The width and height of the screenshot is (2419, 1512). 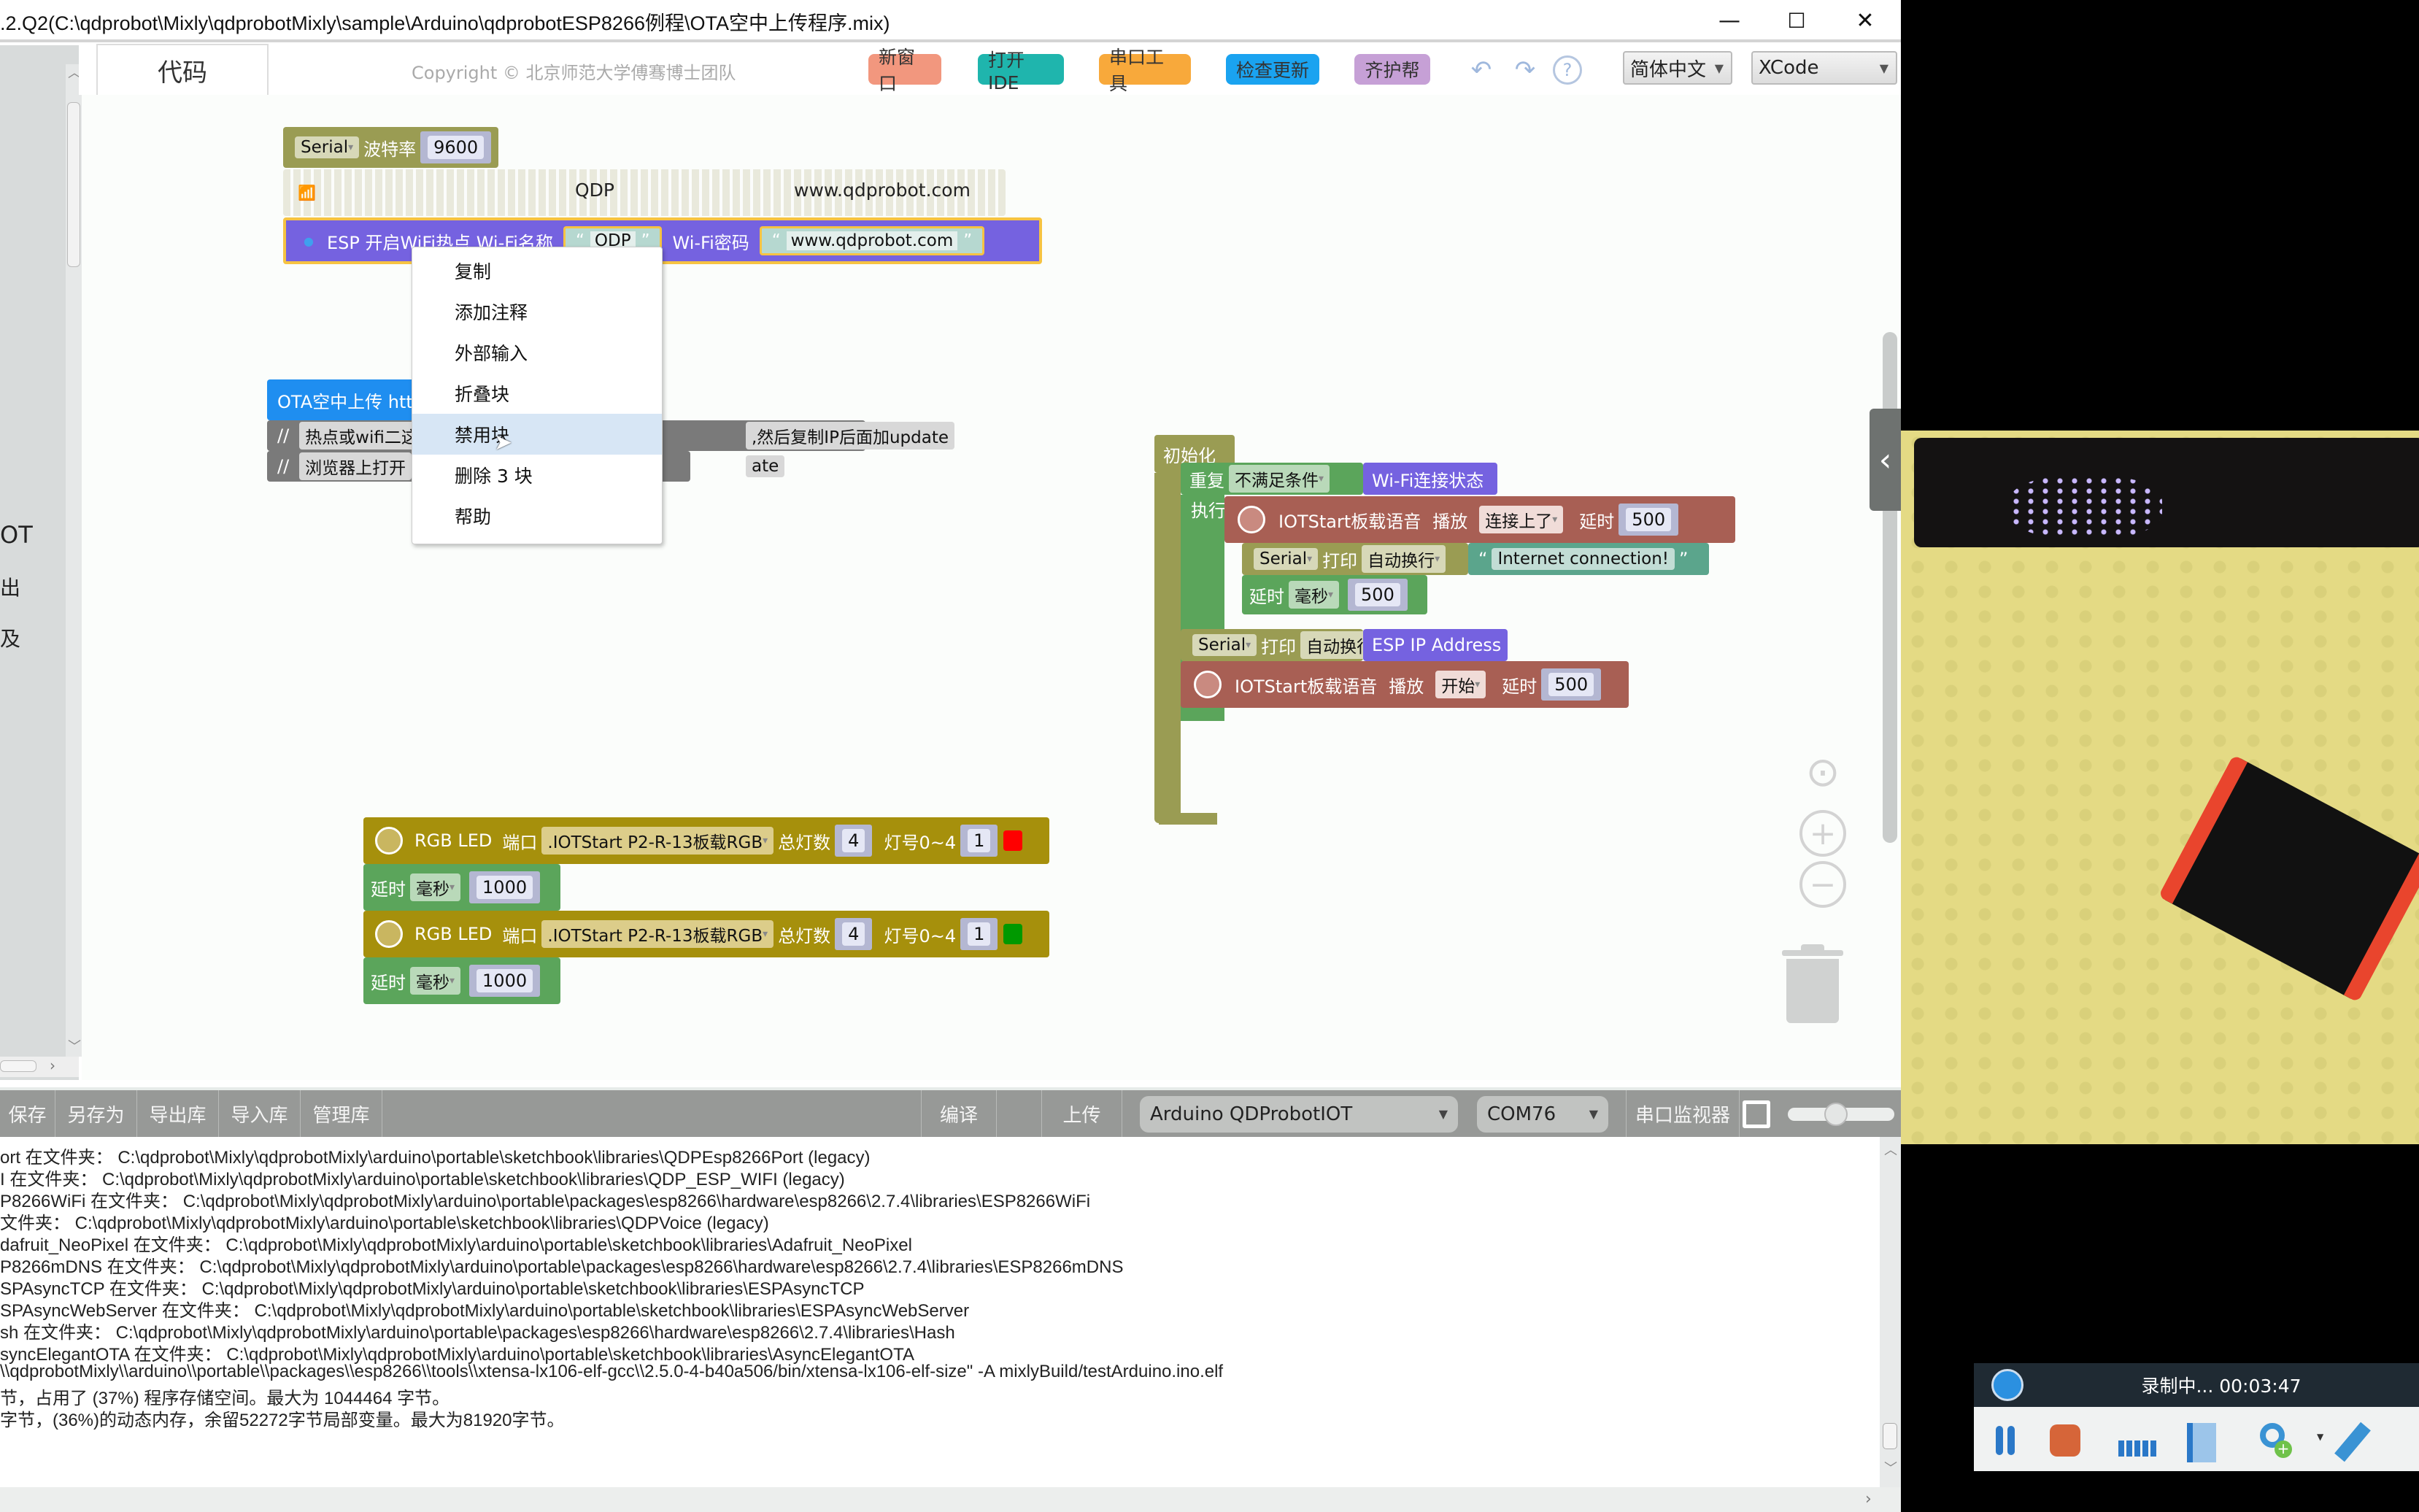 What do you see at coordinates (1683, 1114) in the screenshot?
I see `serial-monitor-button: 串口监视器` at bounding box center [1683, 1114].